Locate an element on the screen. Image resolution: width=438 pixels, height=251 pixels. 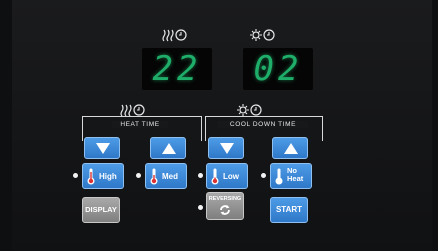
display-button-label: DISPLAY is located at coordinates (101, 209).